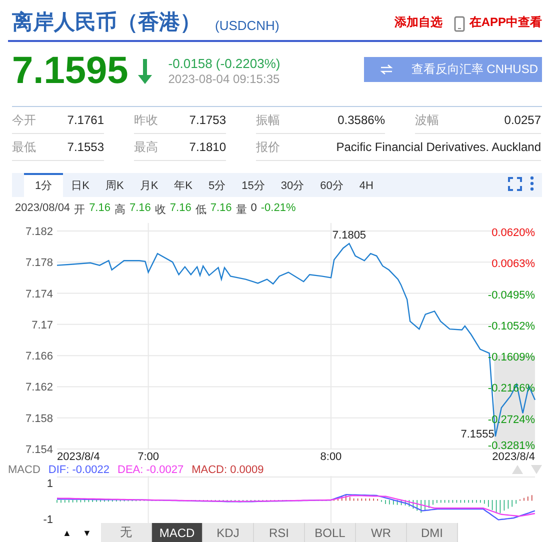  I want to click on period-tab: 日K, so click(80, 185).